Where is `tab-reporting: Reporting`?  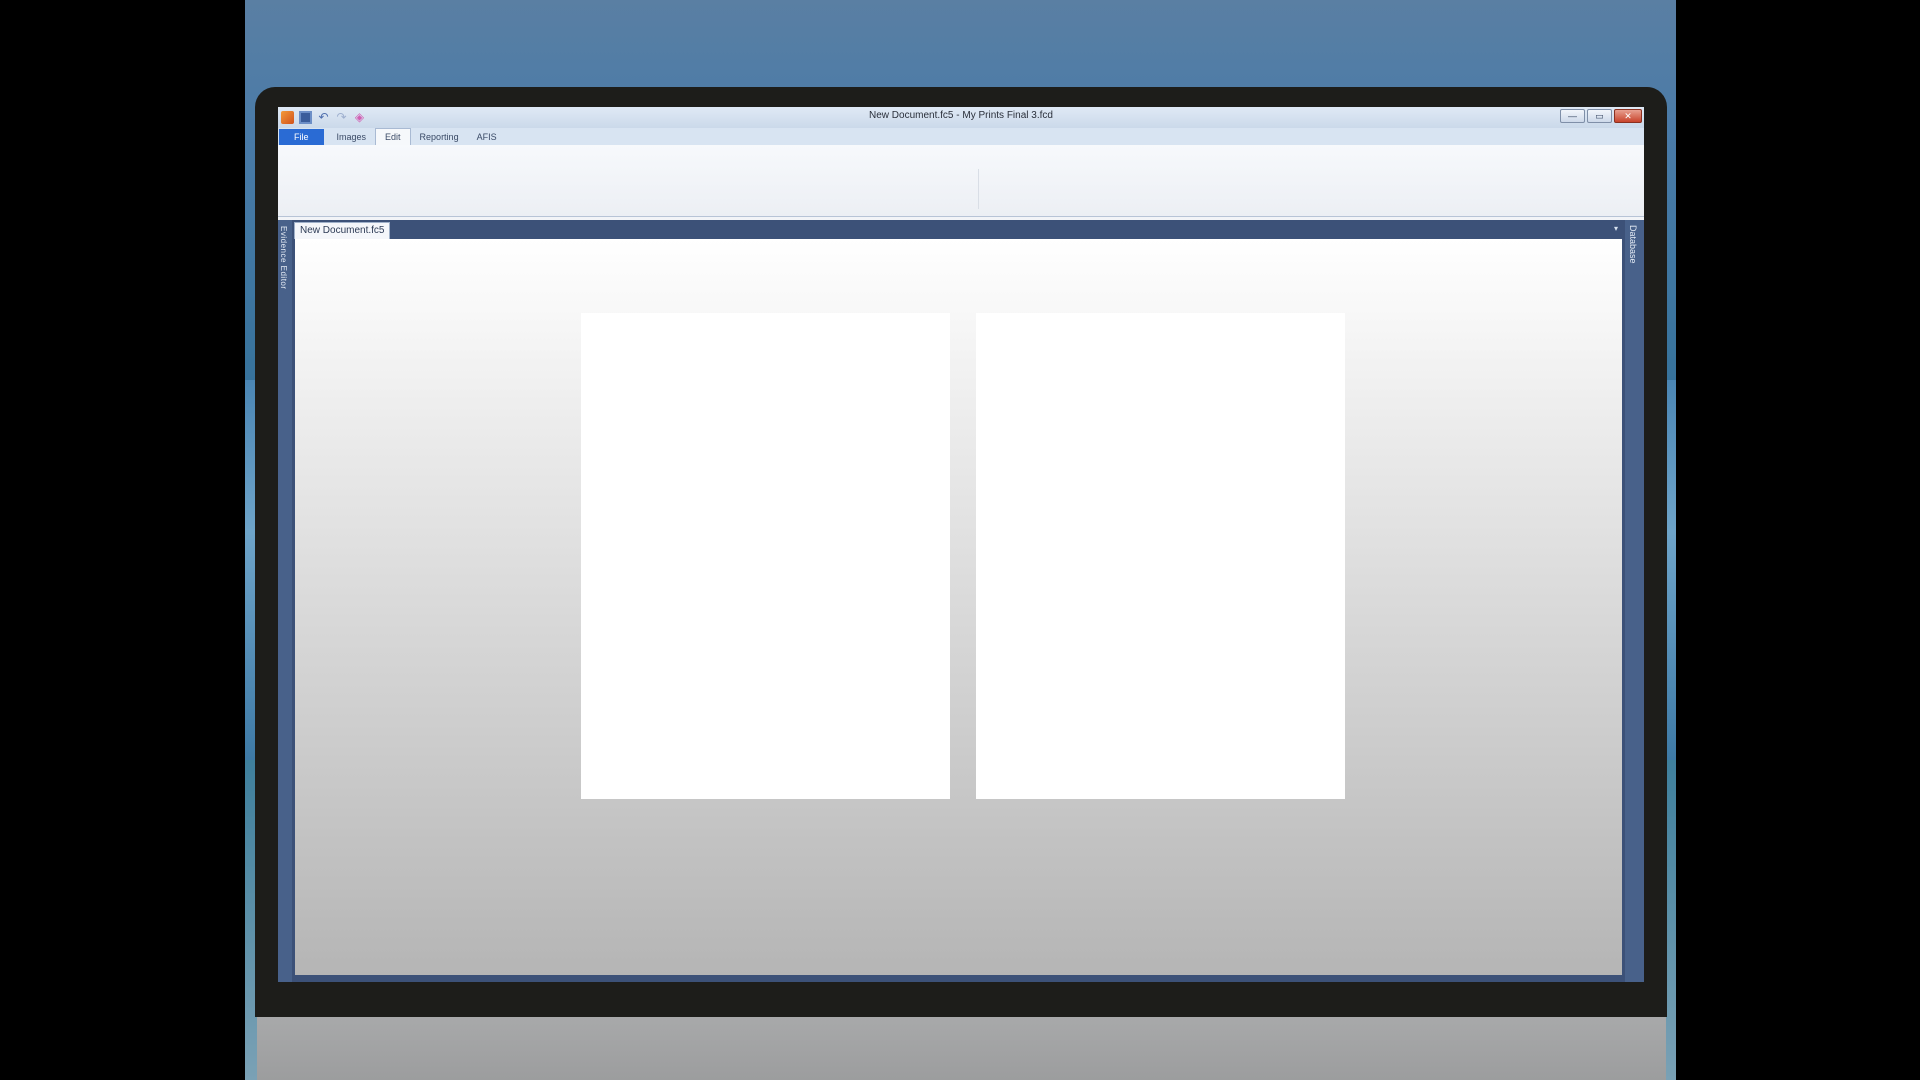
tab-reporting: Reporting is located at coordinates (439, 137).